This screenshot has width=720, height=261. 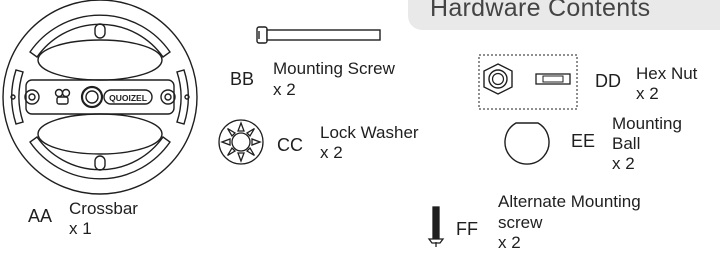 I want to click on crossbar-brand: QUOIZEL, so click(x=128, y=98).